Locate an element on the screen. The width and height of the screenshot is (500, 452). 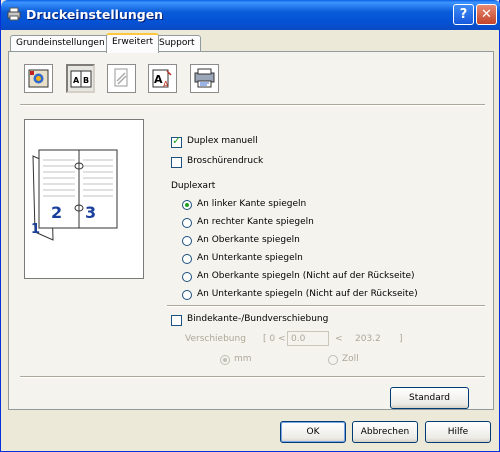
unit-inch-radio is located at coordinates (333, 360).